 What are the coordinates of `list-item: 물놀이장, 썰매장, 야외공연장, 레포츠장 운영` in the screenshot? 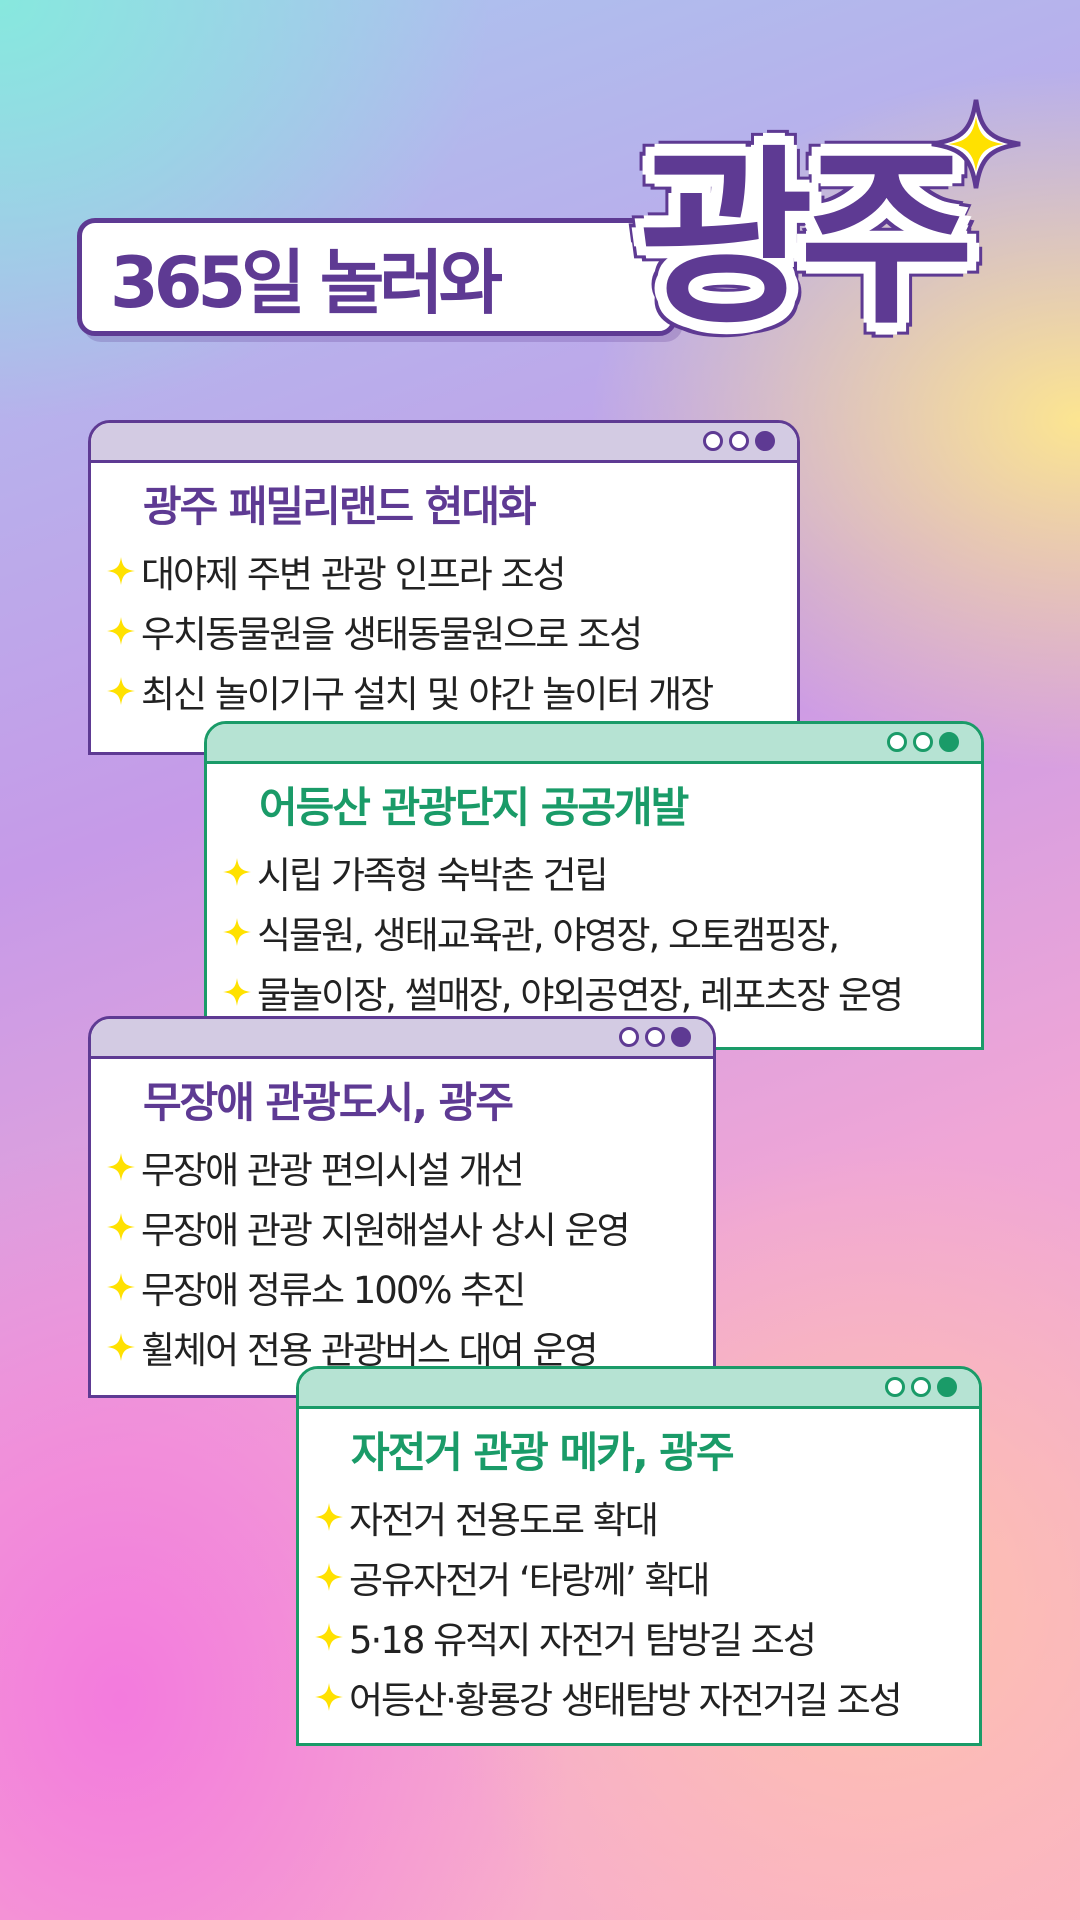 It's located at (602, 992).